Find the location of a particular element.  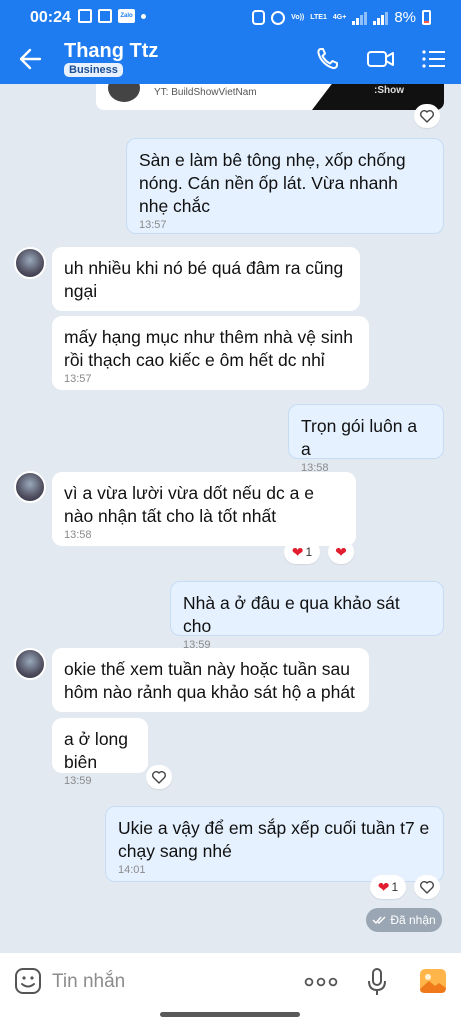

react-button: ❤ is located at coordinates (341, 552).